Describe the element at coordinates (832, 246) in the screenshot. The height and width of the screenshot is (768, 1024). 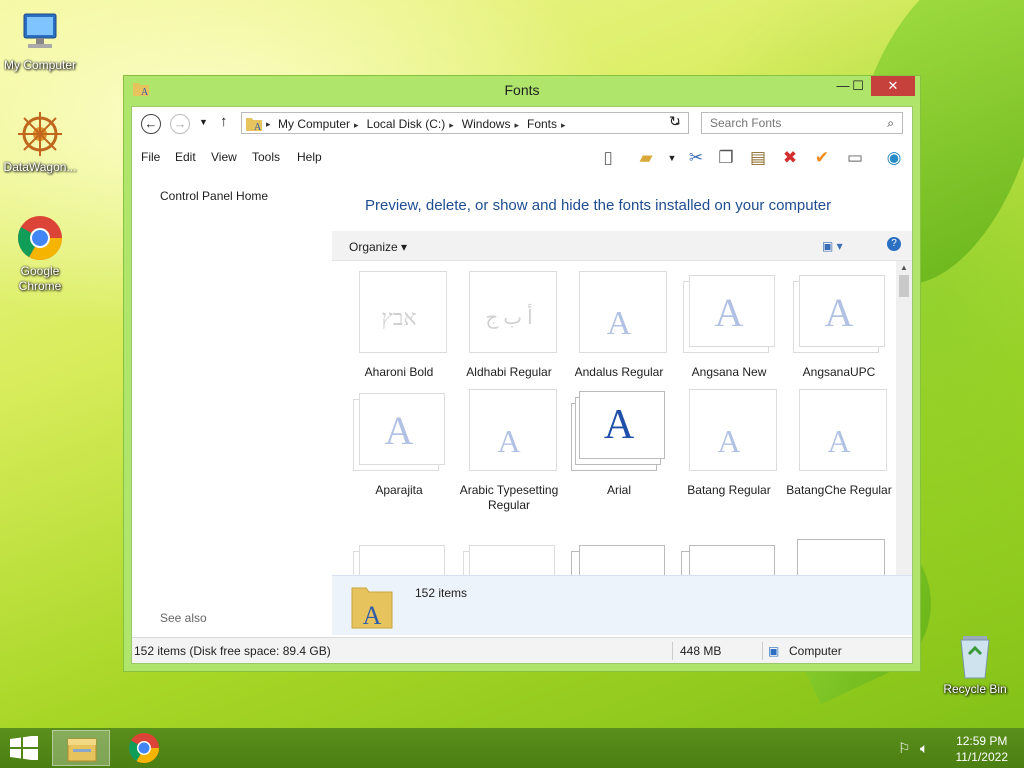
I see `view-options-icon: ▣ ▾` at that location.